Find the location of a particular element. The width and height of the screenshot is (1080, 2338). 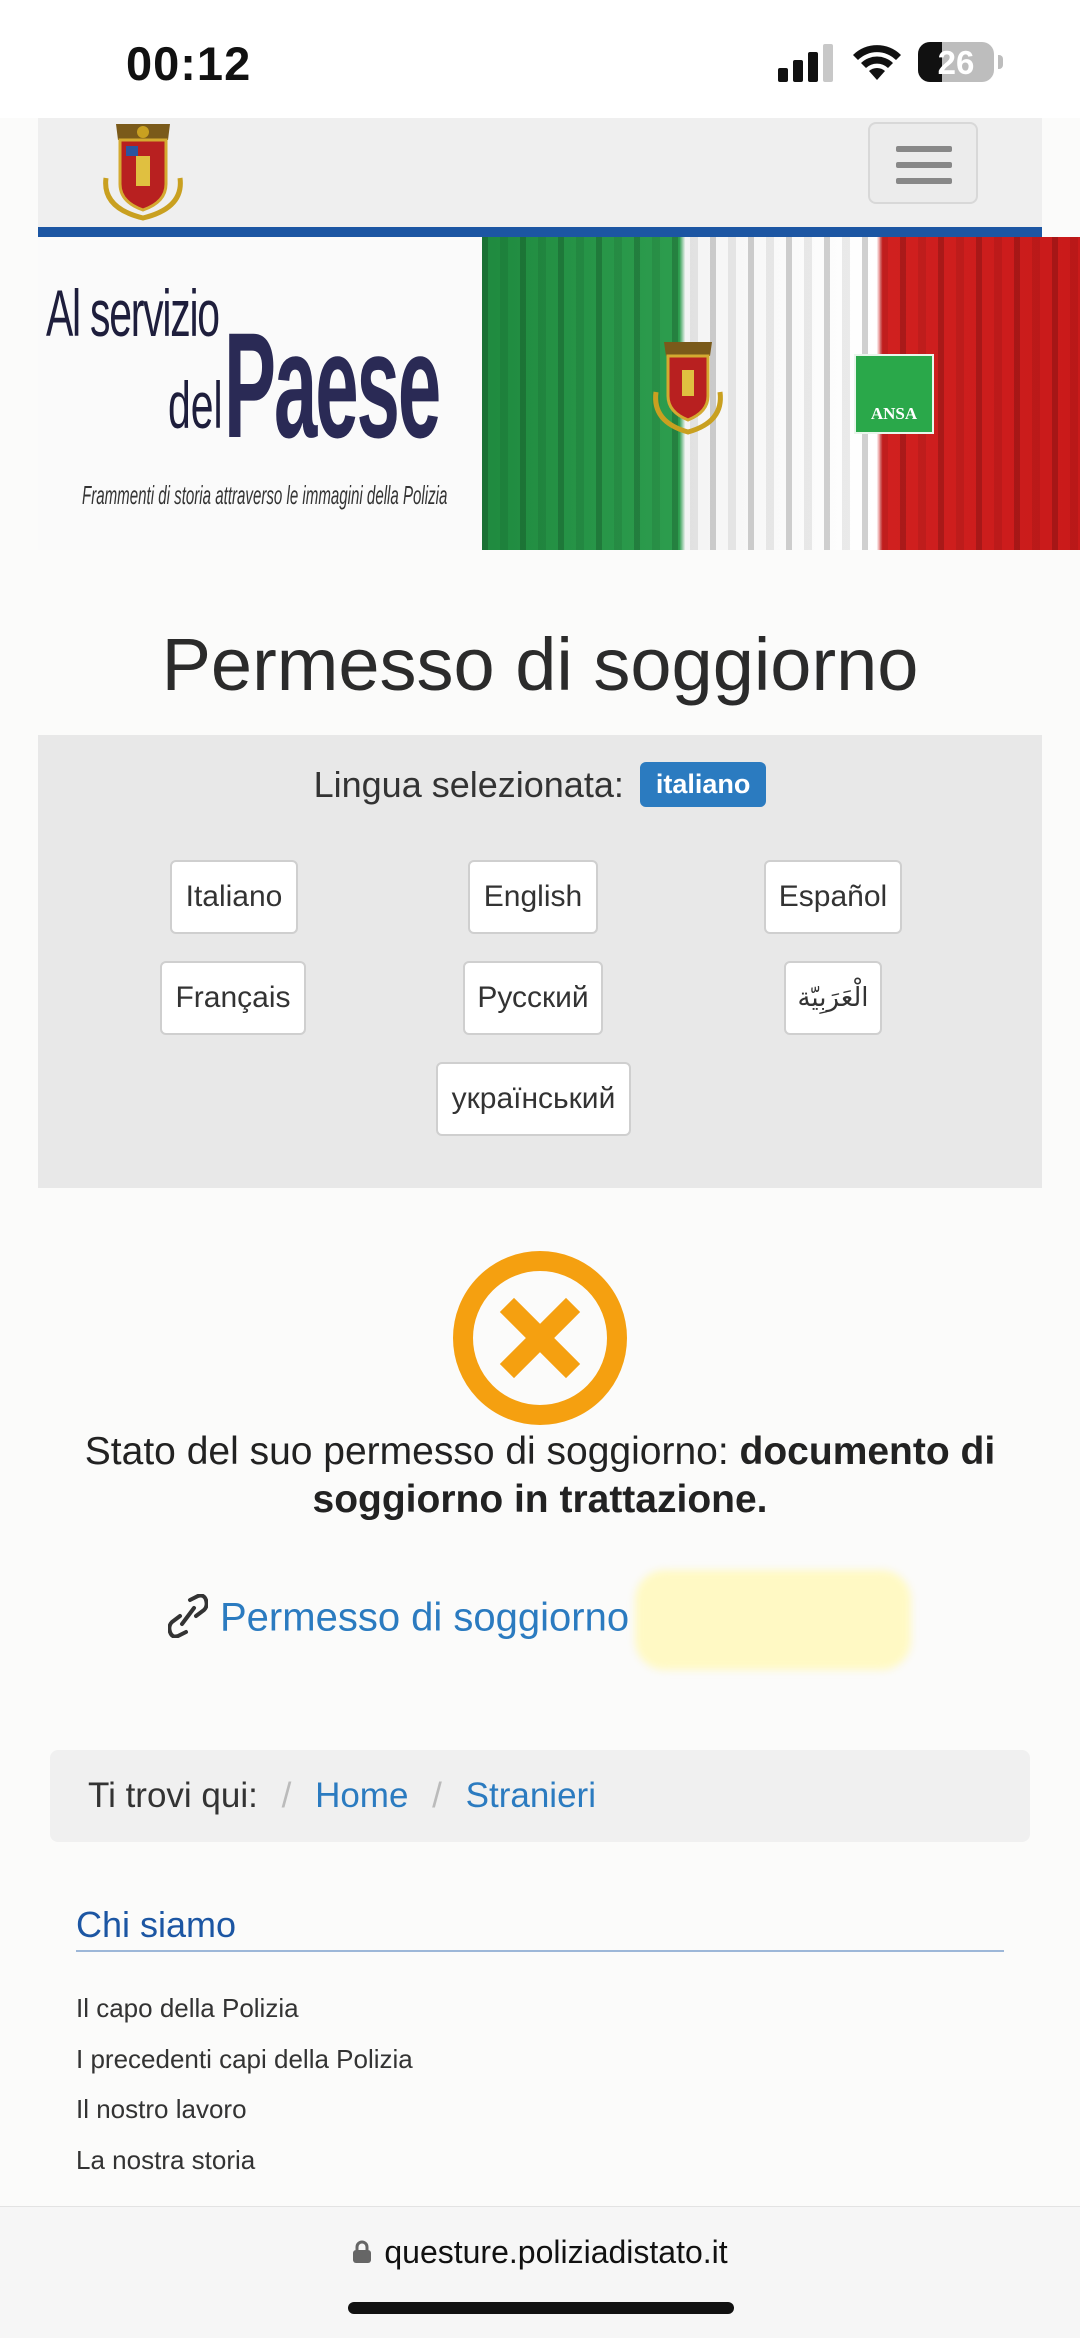

redacted-permit-number is located at coordinates (773, 1620).